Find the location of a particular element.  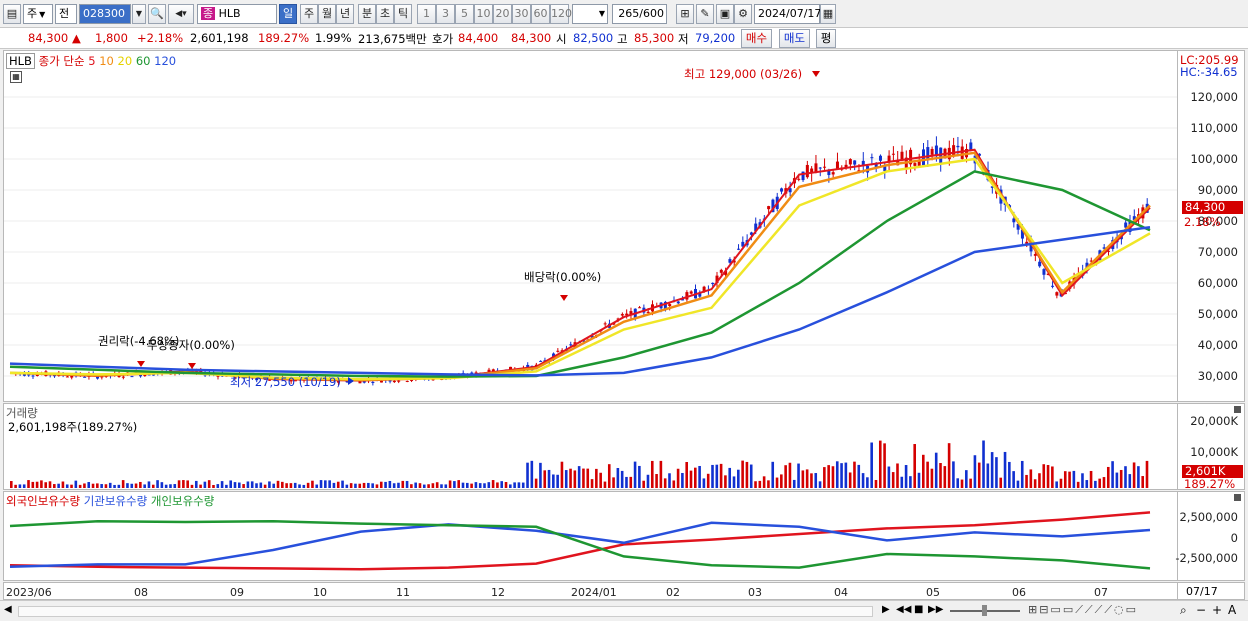

stop-icon: ■ is located at coordinates (918, 609).